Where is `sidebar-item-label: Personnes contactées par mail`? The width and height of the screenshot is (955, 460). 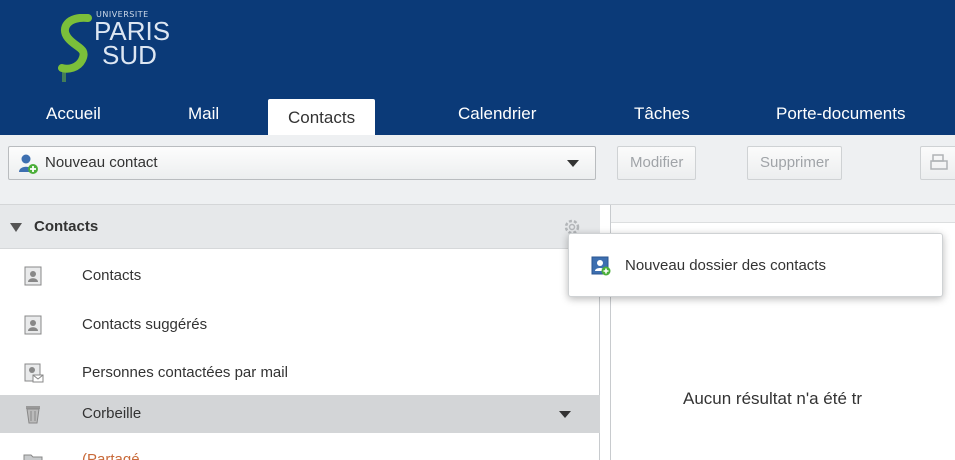
sidebar-item-label: Personnes contactées par mail is located at coordinates (185, 372).